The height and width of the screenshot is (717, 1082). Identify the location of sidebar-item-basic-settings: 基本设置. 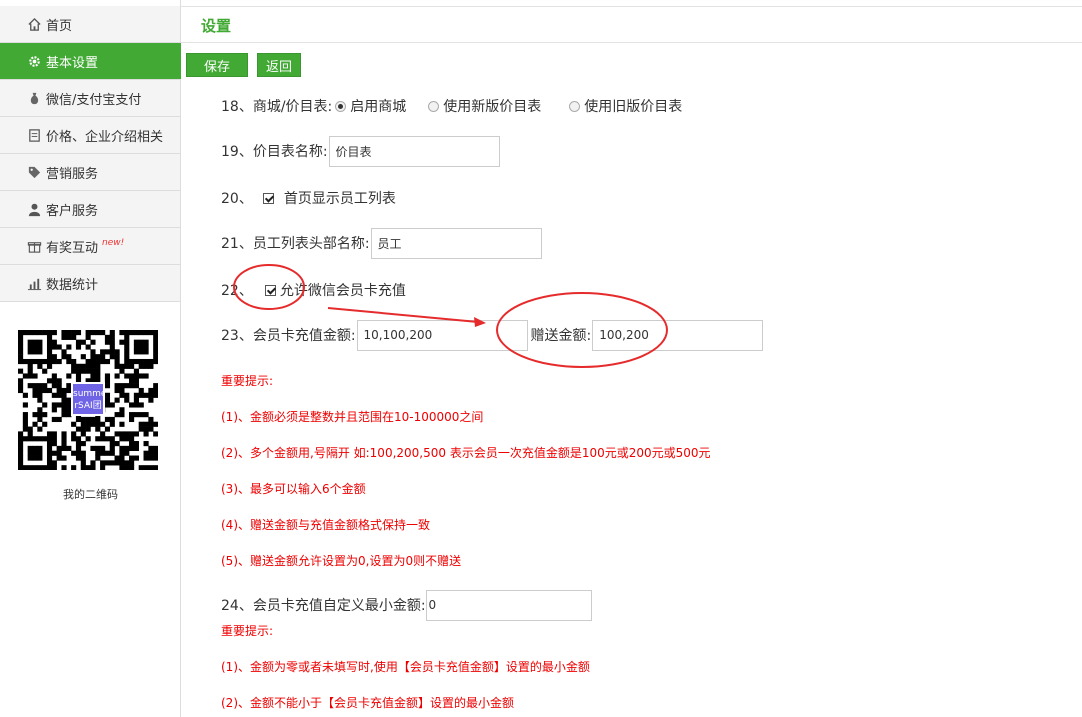
(90, 61).